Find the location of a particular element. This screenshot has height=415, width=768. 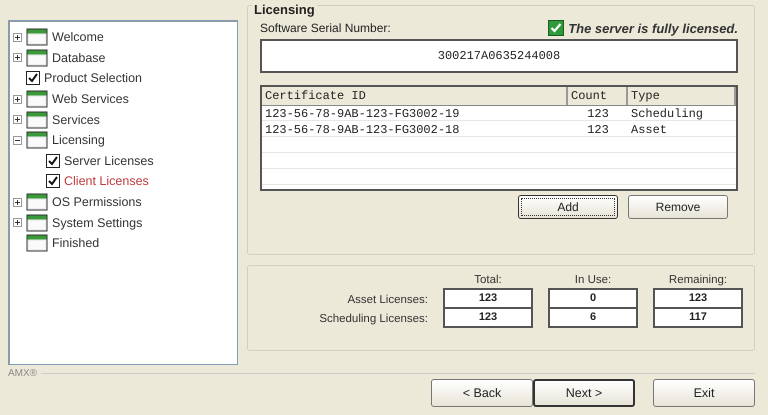

value-field: 6 is located at coordinates (593, 317).